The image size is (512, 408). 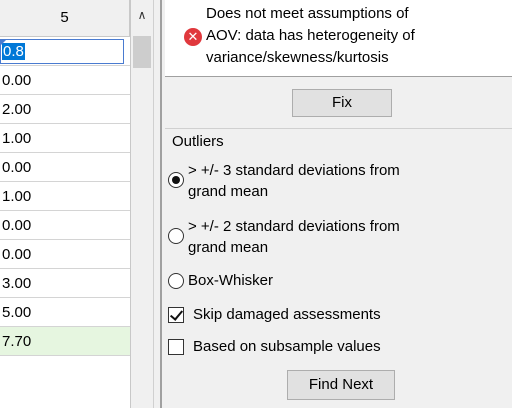 I want to click on radio-box-whisker: Box-Whisker, so click(x=220, y=280).